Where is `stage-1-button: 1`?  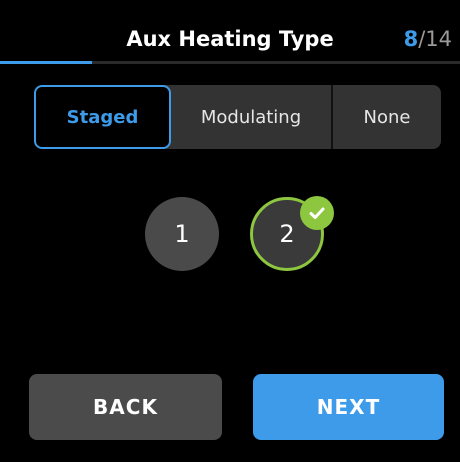
stage-1-button: 1 is located at coordinates (182, 234).